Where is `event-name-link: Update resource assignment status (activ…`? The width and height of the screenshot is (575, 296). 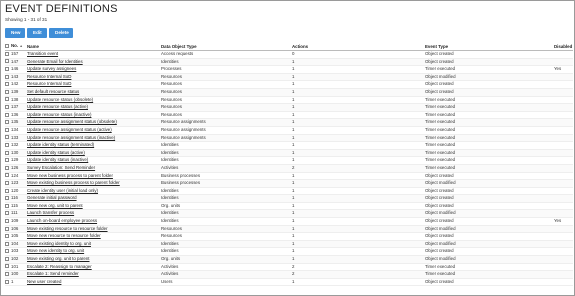 event-name-link: Update resource assignment status (activ… is located at coordinates (69, 129).